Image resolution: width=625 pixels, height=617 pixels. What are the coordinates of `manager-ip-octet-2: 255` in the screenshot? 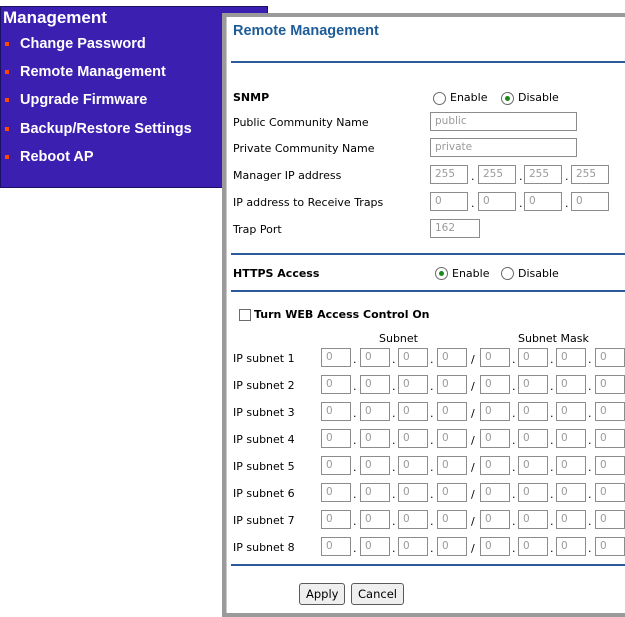 It's located at (497, 174).